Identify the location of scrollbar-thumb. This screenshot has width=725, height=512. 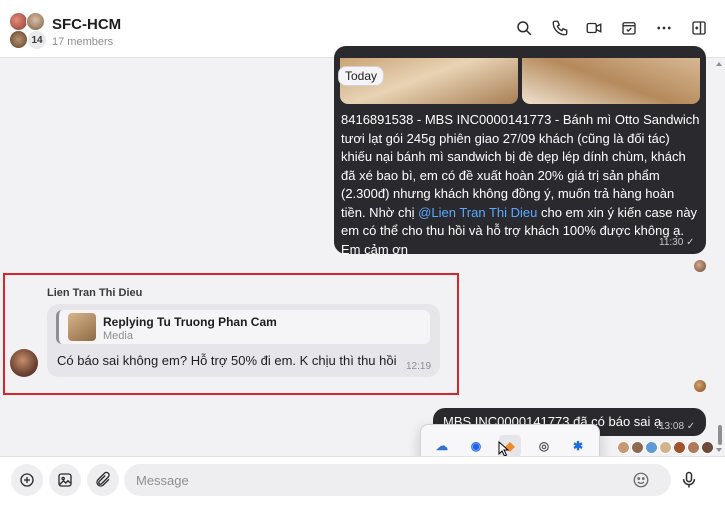
(720, 435).